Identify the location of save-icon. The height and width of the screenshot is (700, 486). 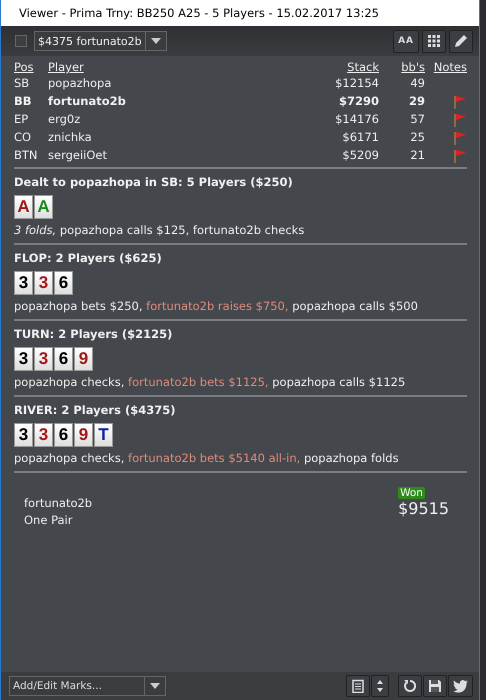
(435, 686).